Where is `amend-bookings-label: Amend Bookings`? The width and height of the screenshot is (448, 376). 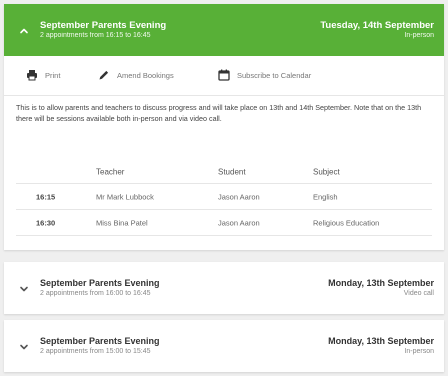 amend-bookings-label: Amend Bookings is located at coordinates (145, 75).